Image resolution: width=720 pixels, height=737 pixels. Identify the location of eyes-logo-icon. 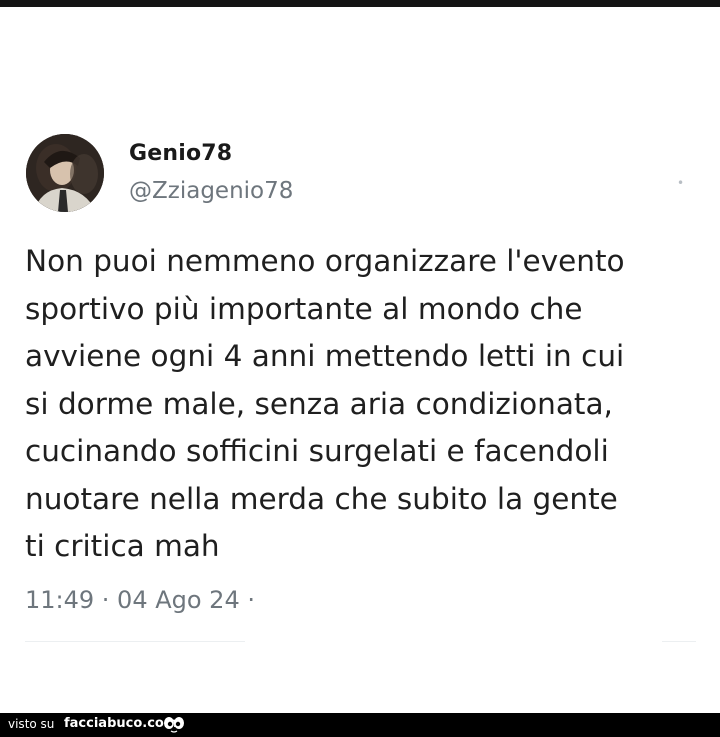
(174, 726).